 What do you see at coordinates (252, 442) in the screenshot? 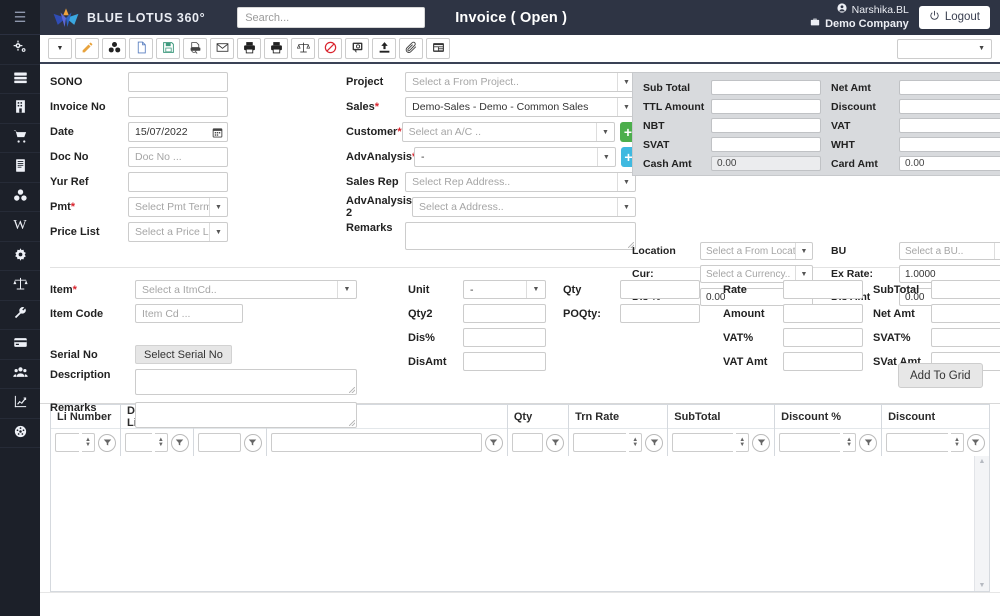
I see `item-code-filter-icon` at bounding box center [252, 442].